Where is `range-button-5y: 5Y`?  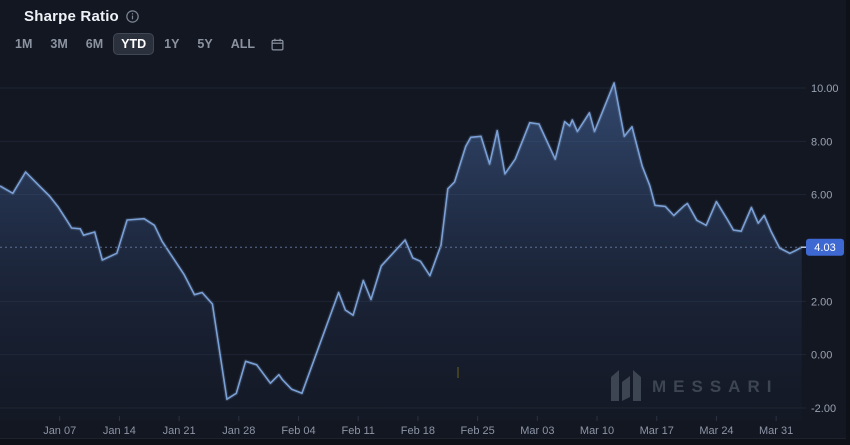
range-button-5y: 5Y is located at coordinates (204, 44).